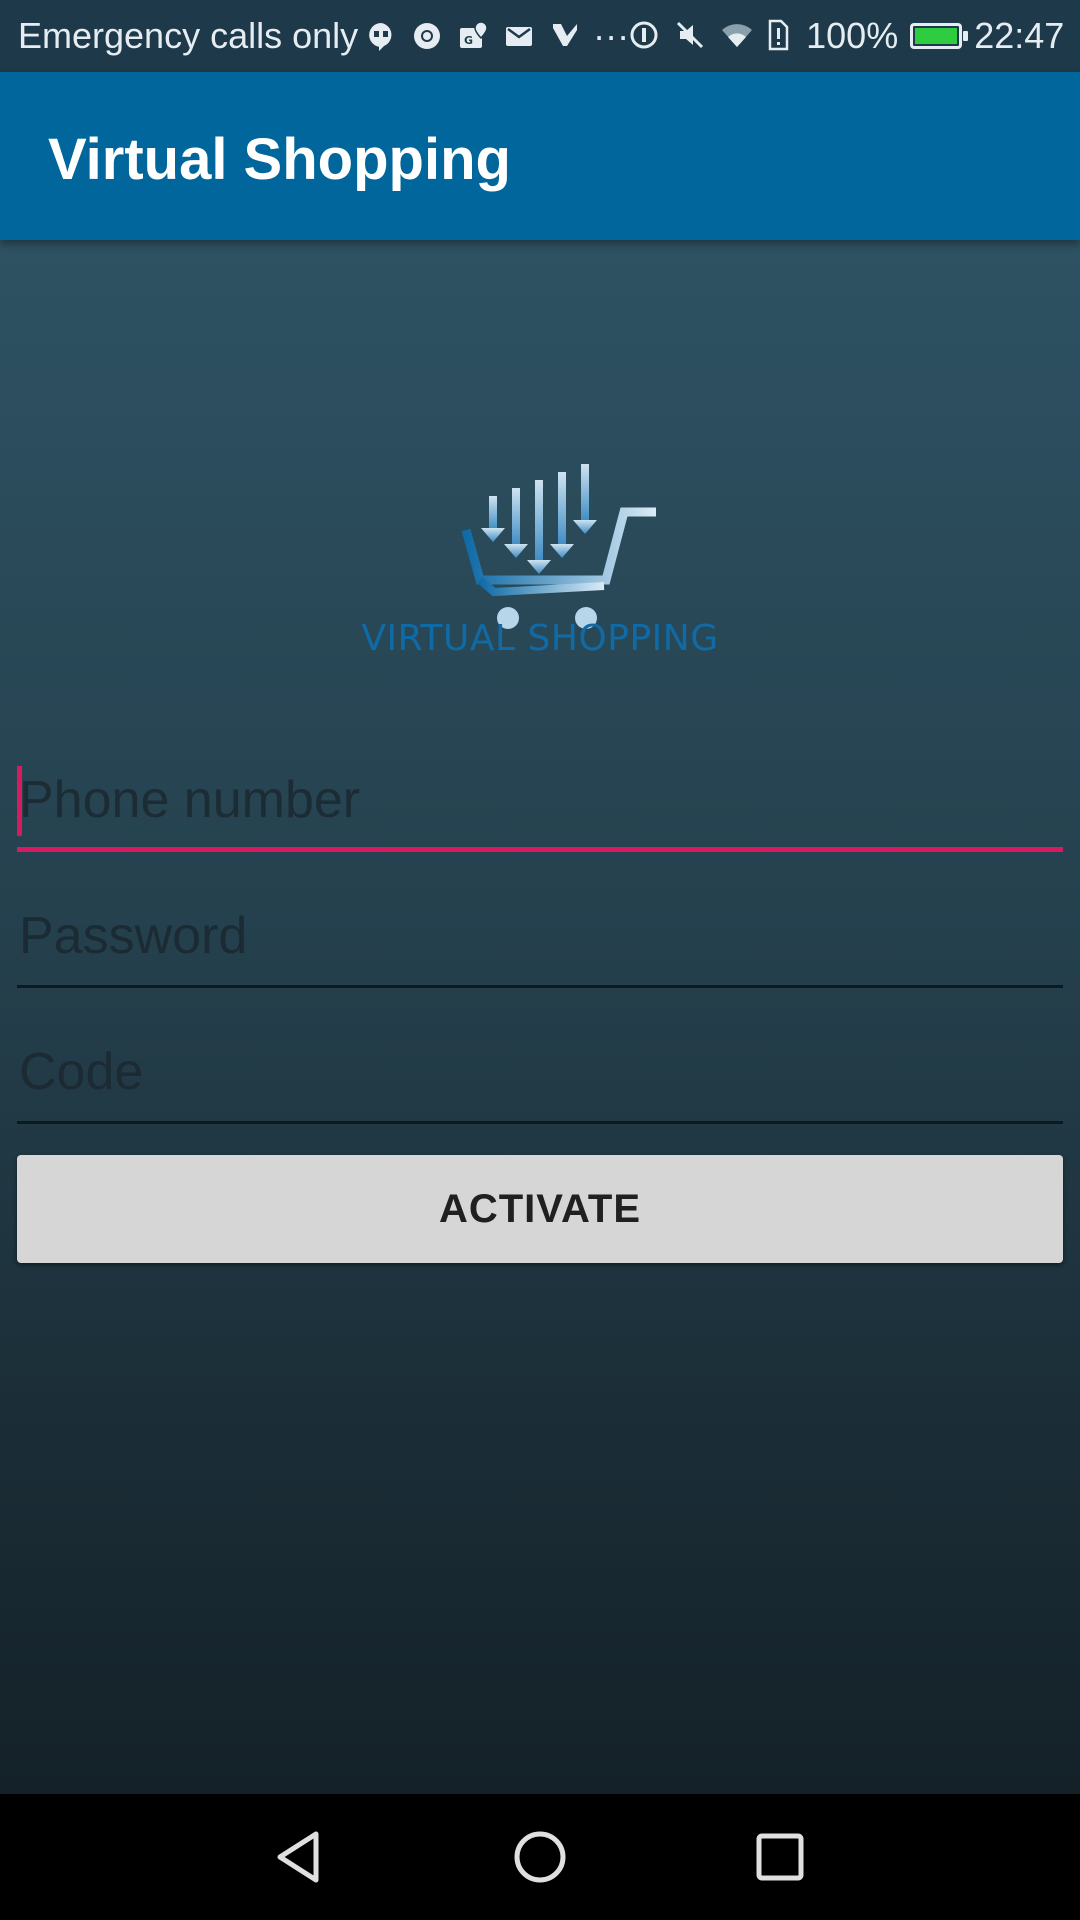 The height and width of the screenshot is (1920, 1080). I want to click on code-underline, so click(540, 1122).